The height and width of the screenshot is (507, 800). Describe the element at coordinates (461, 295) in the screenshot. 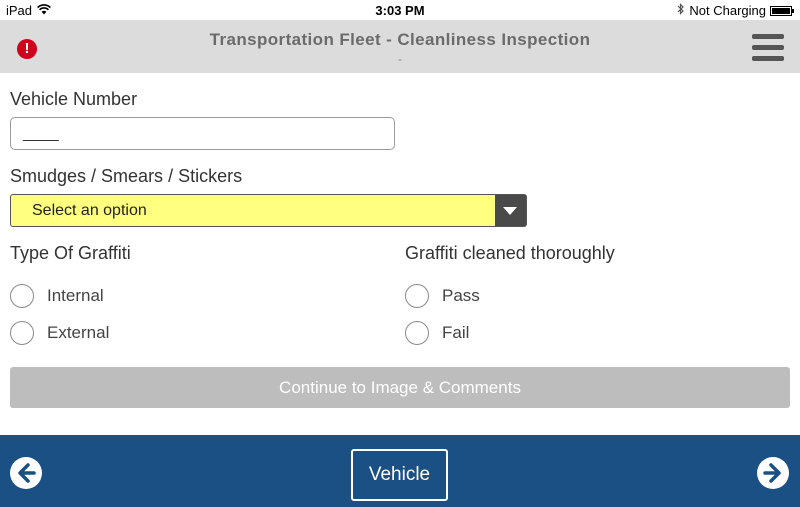

I see `radio-label: Pass` at that location.